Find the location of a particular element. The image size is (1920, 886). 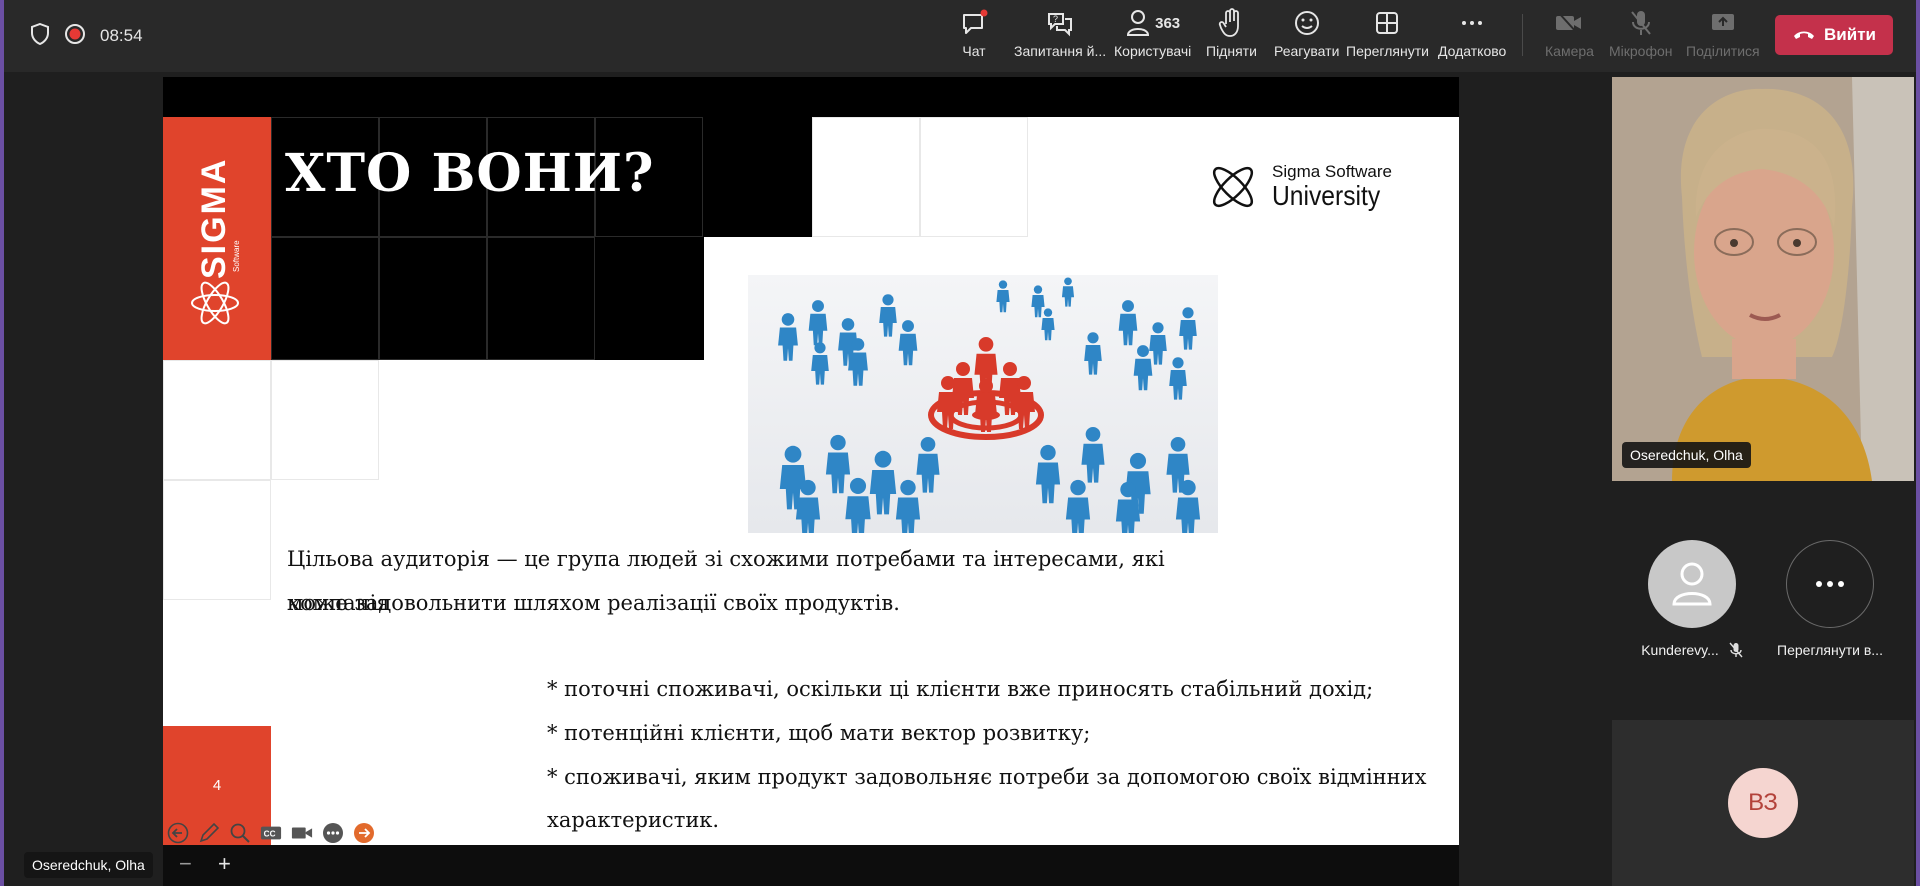

sigma-logo-panel: SIGMA Software is located at coordinates (217, 238).